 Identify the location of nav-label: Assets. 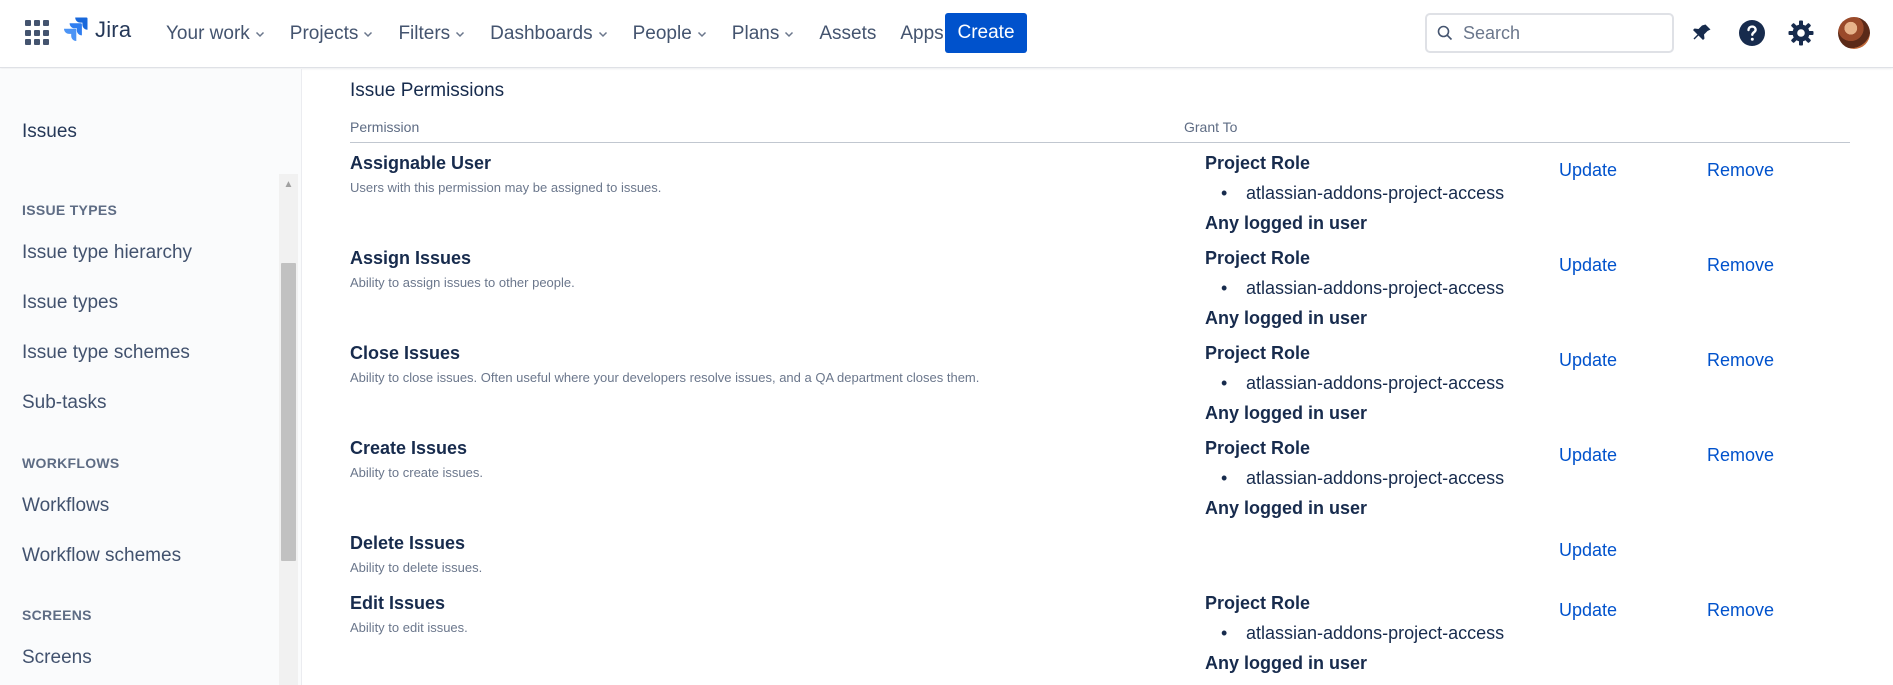
(848, 33).